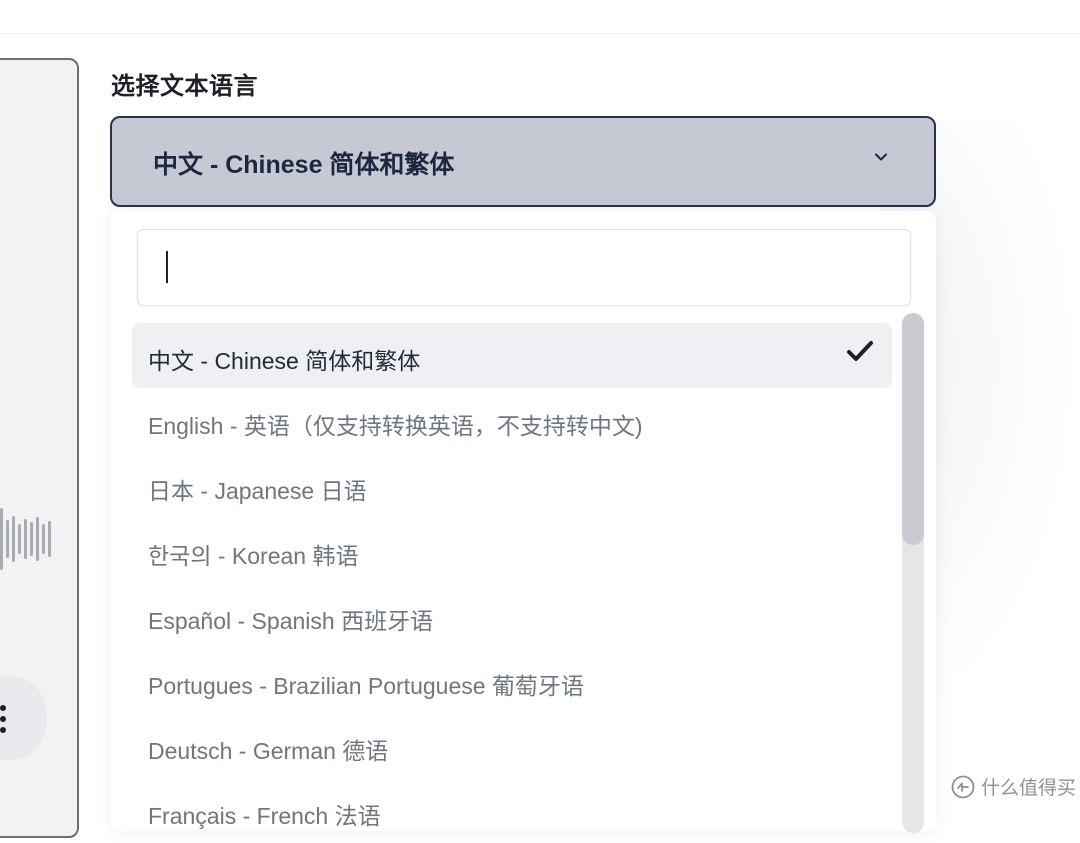  Describe the element at coordinates (512, 485) in the screenshot. I see `language-option: 日本 - Japanese 日语` at that location.